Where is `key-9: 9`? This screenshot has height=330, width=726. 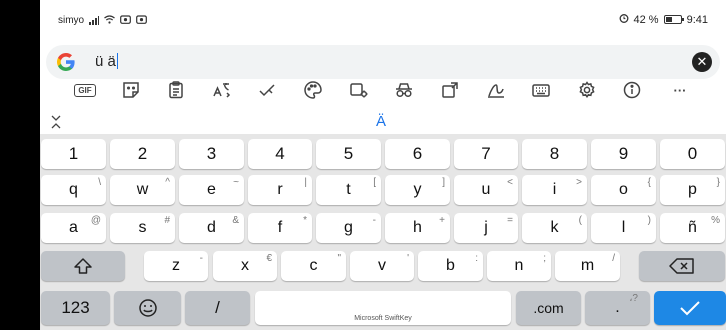
key-9: 9 is located at coordinates (623, 154).